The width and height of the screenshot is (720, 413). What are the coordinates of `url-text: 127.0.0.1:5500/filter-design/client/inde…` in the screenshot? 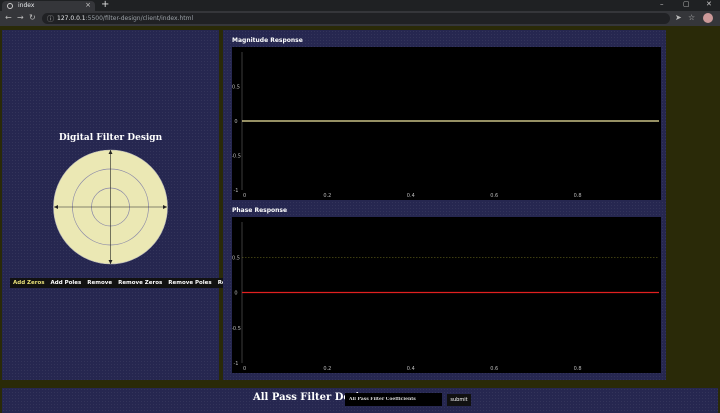 It's located at (125, 18).